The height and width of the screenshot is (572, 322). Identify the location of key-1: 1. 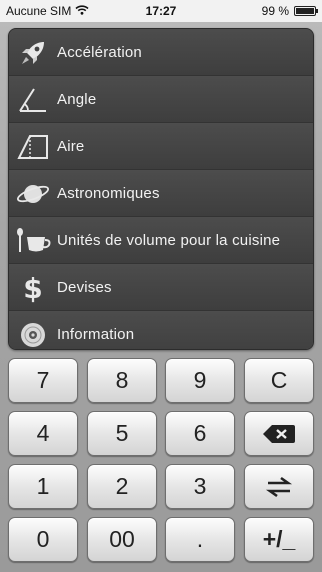
(43, 486).